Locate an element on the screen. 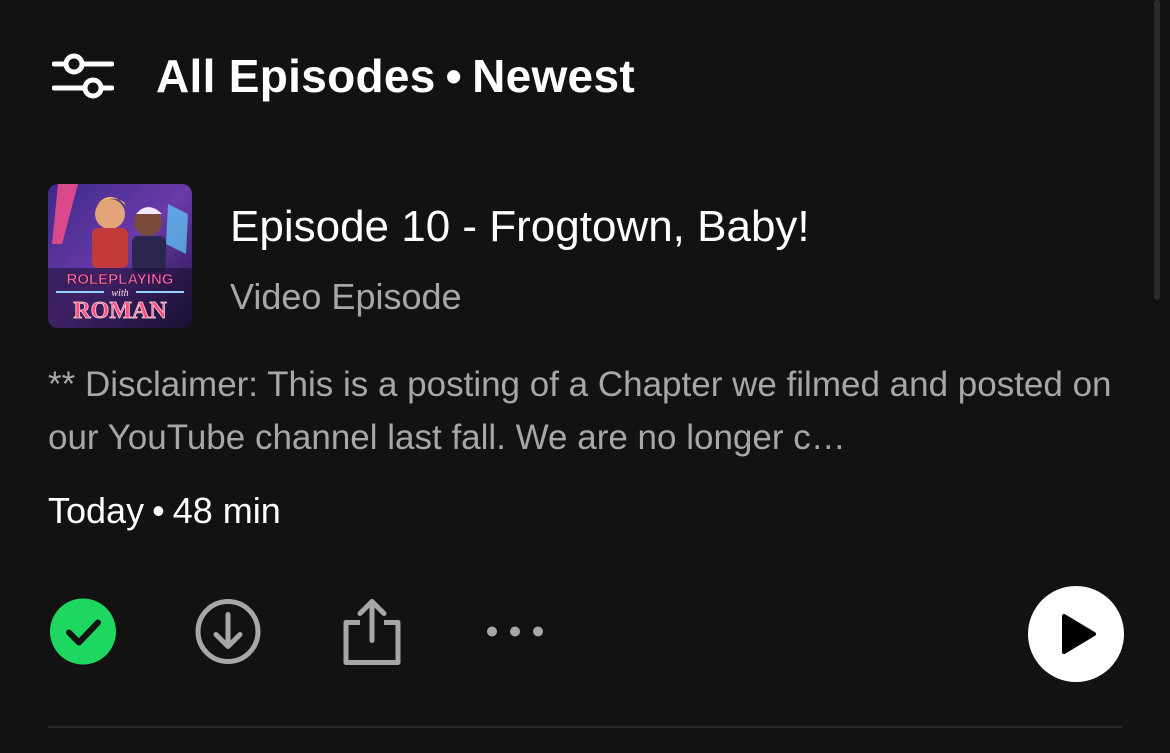 The image size is (1170, 753). episode-meta: Today • 48 min is located at coordinates (164, 511).